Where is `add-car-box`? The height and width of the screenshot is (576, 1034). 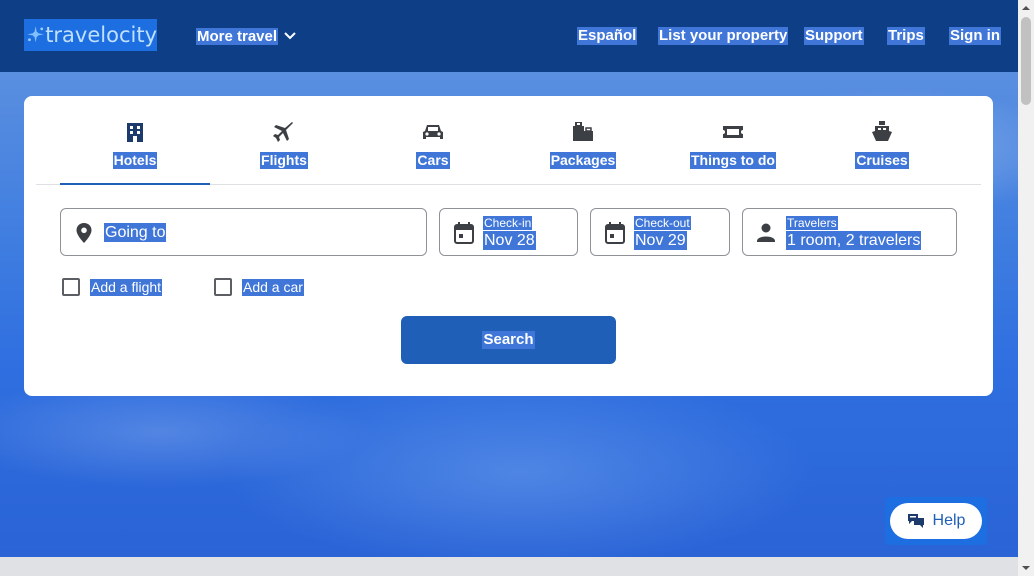 add-car-box is located at coordinates (223, 287).